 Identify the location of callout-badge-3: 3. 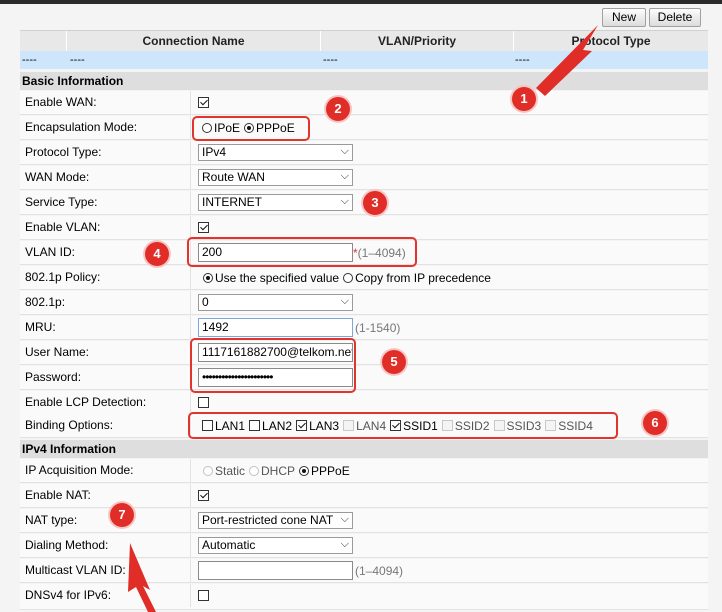
(375, 203).